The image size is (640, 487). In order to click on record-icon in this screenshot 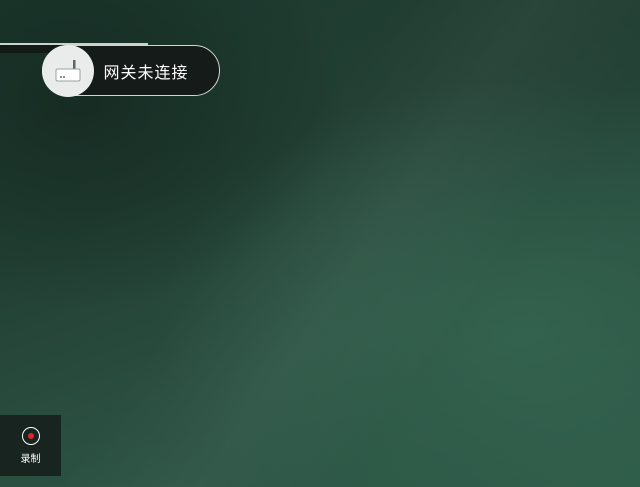, I will do `click(30, 435)`.